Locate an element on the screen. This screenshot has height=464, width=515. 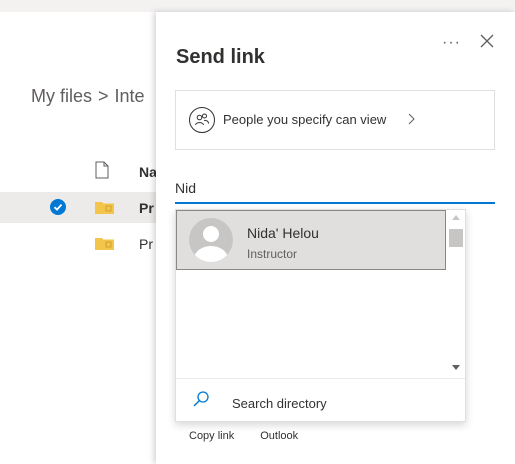
file-list-header: Na is located at coordinates (85, 171).